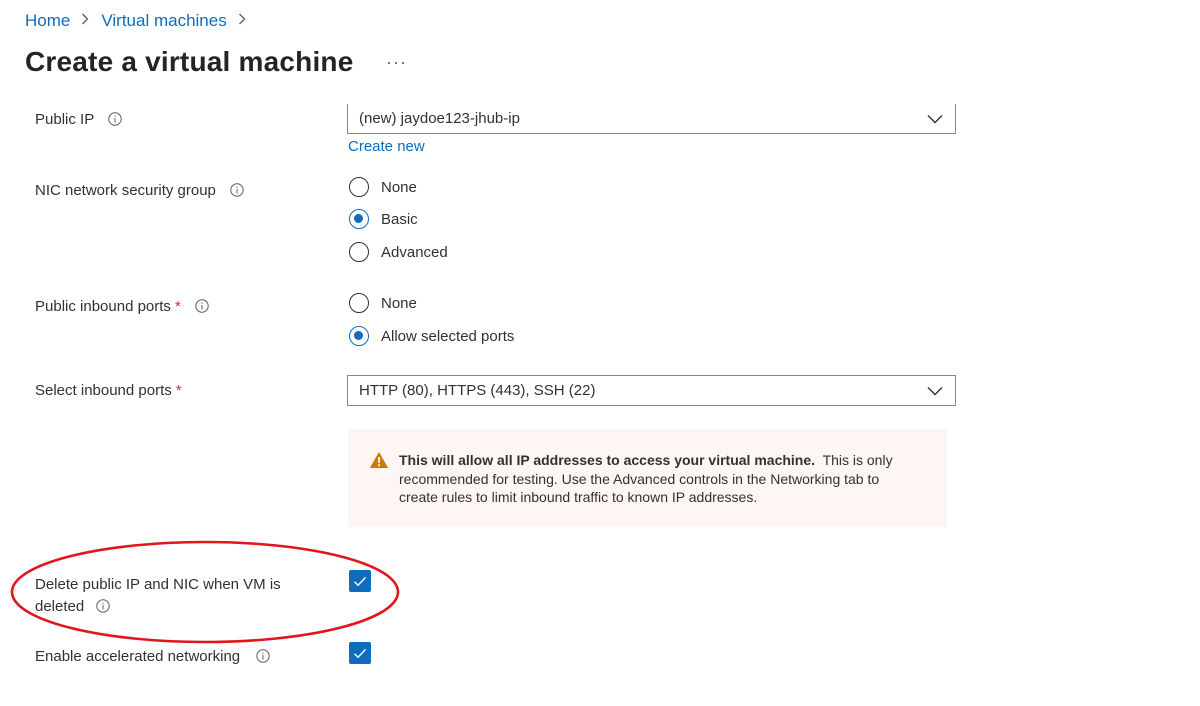 The height and width of the screenshot is (706, 1200). I want to click on delete-public-ip-checkbox, so click(360, 581).